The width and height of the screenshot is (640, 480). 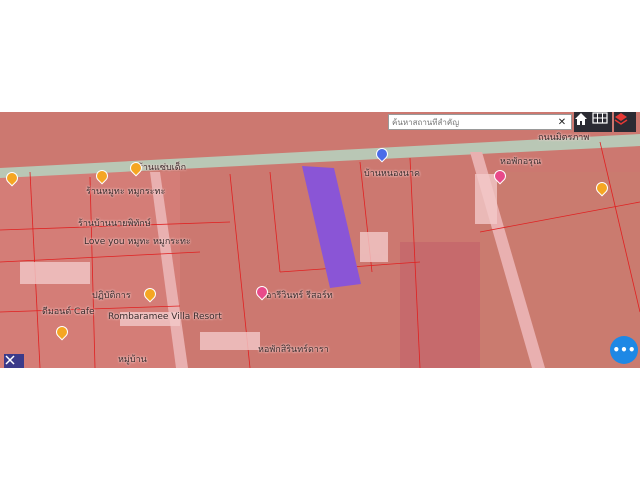 I want to click on road-label: ถนนมิตรภาพ, so click(x=564, y=138).